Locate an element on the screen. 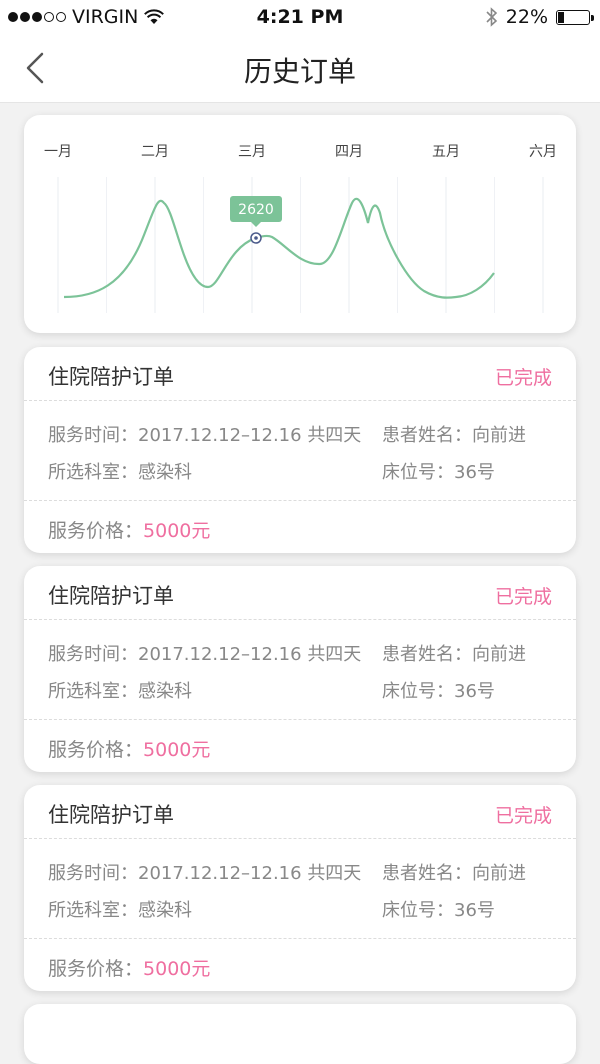 Image resolution: width=600 pixels, height=1064 pixels. order-card-partial is located at coordinates (300, 1034).